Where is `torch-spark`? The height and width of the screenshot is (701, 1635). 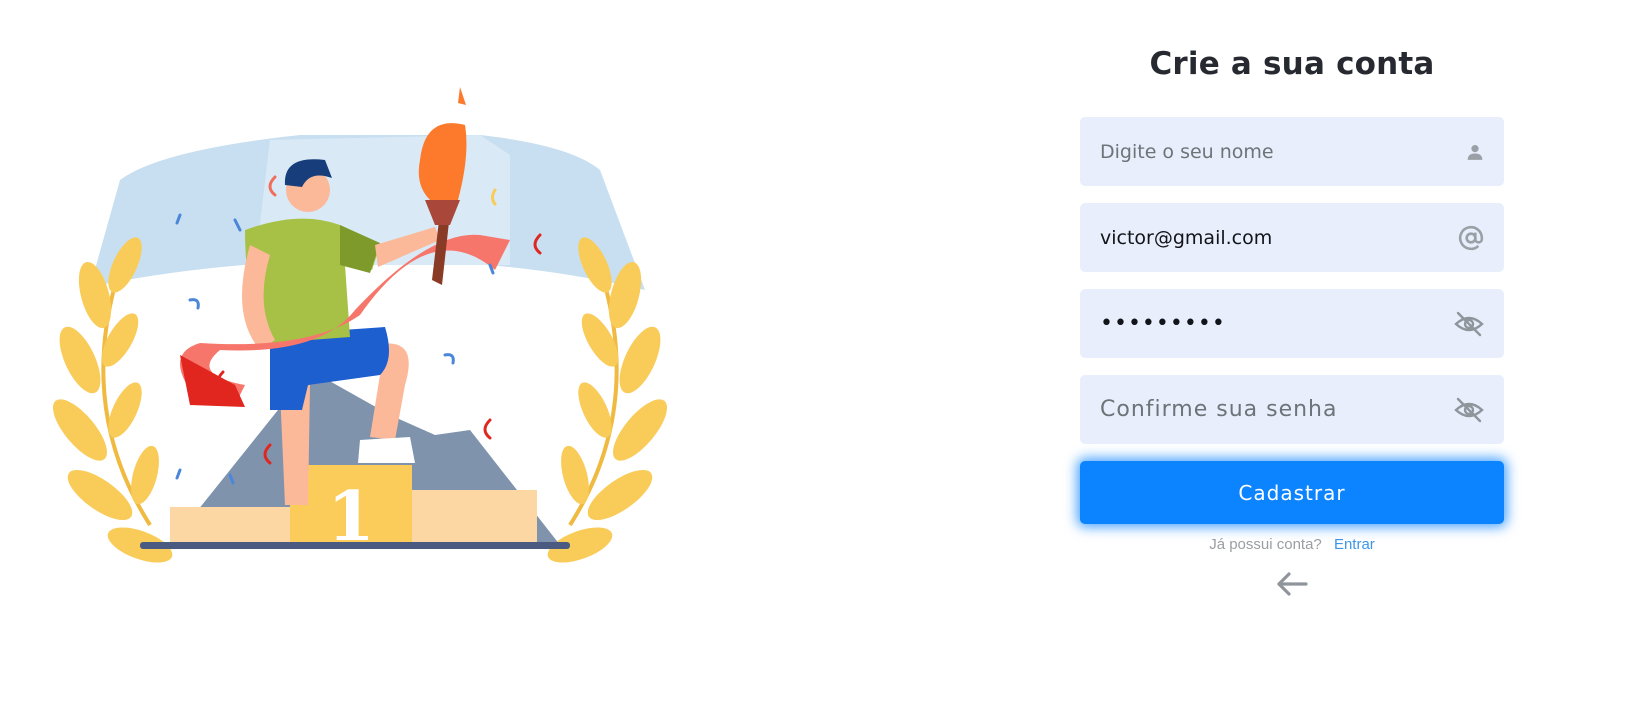 torch-spark is located at coordinates (462, 96).